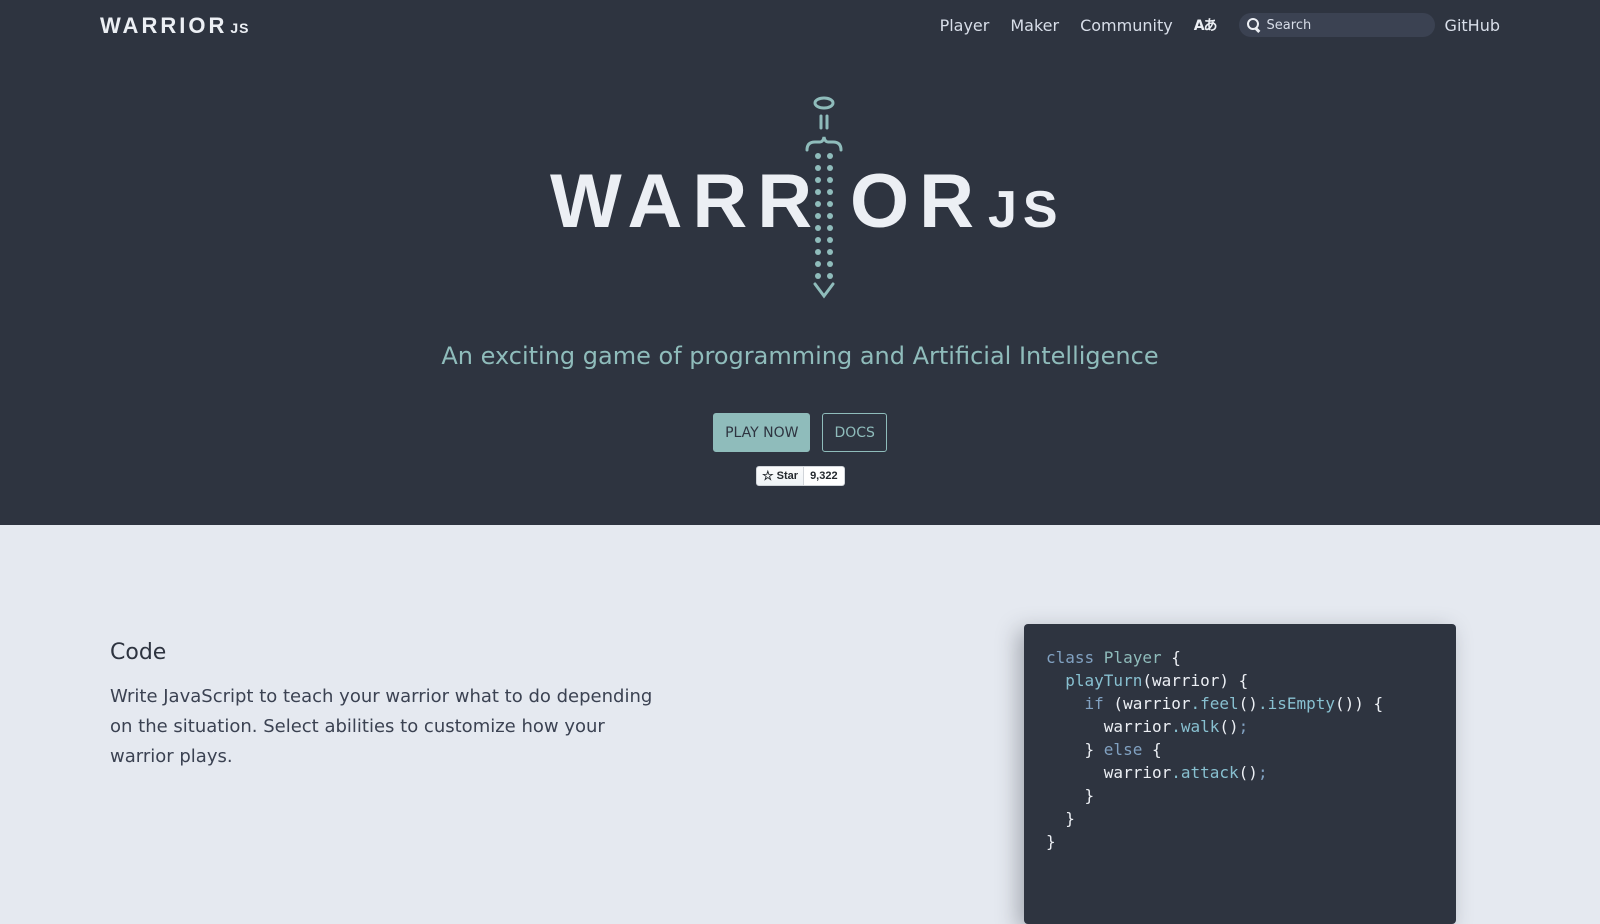  I want to click on star-count: 9,322, so click(824, 476).